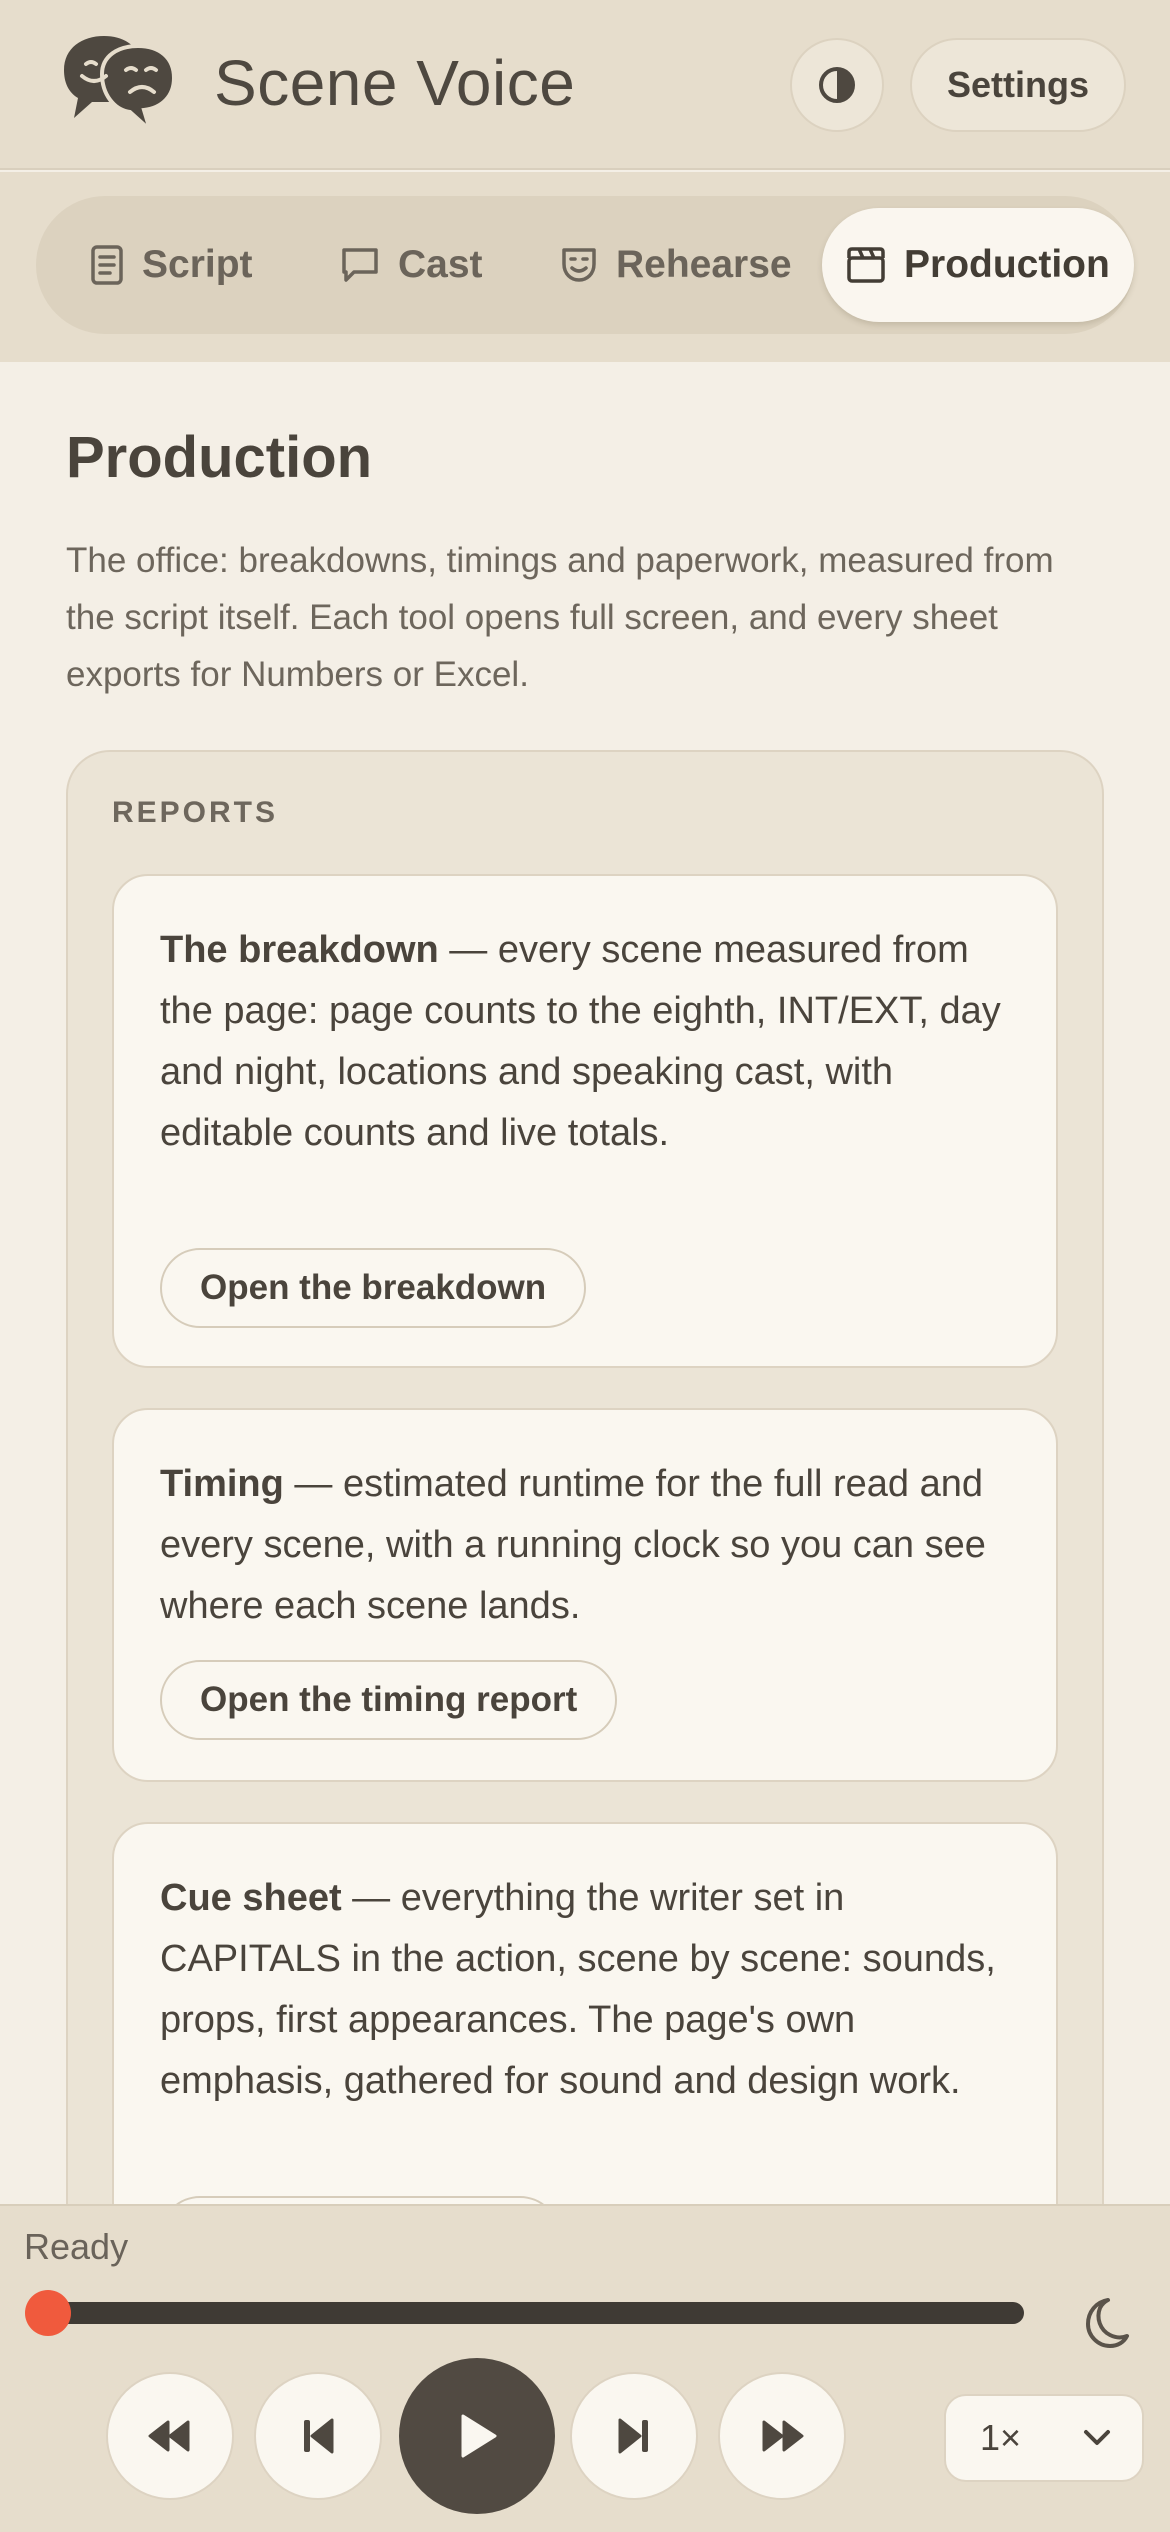  I want to click on app-header: Scene Voice Settings, so click(585, 85).